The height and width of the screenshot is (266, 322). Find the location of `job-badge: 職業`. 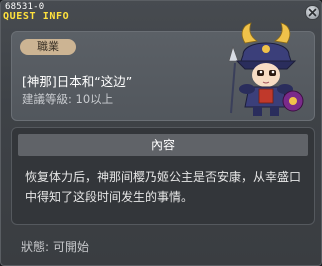

job-badge: 職業 is located at coordinates (48, 47).